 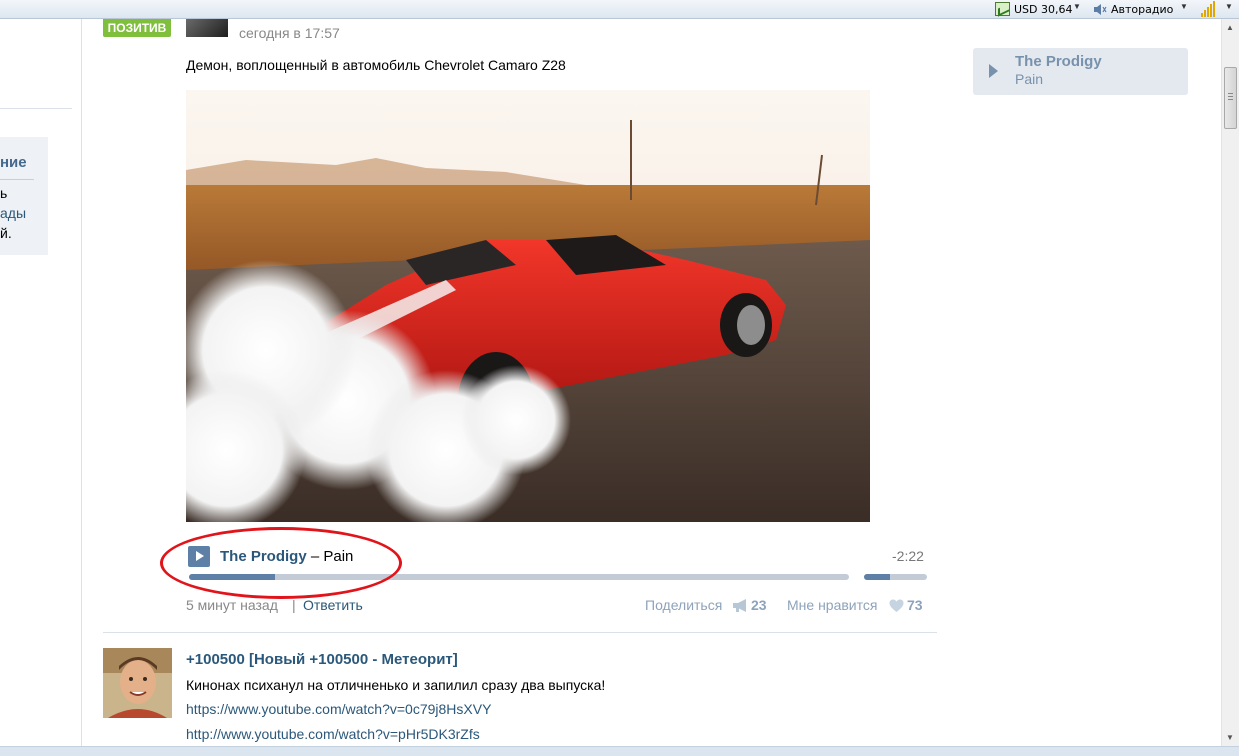 What do you see at coordinates (740, 605) in the screenshot?
I see `megaphone-icon` at bounding box center [740, 605].